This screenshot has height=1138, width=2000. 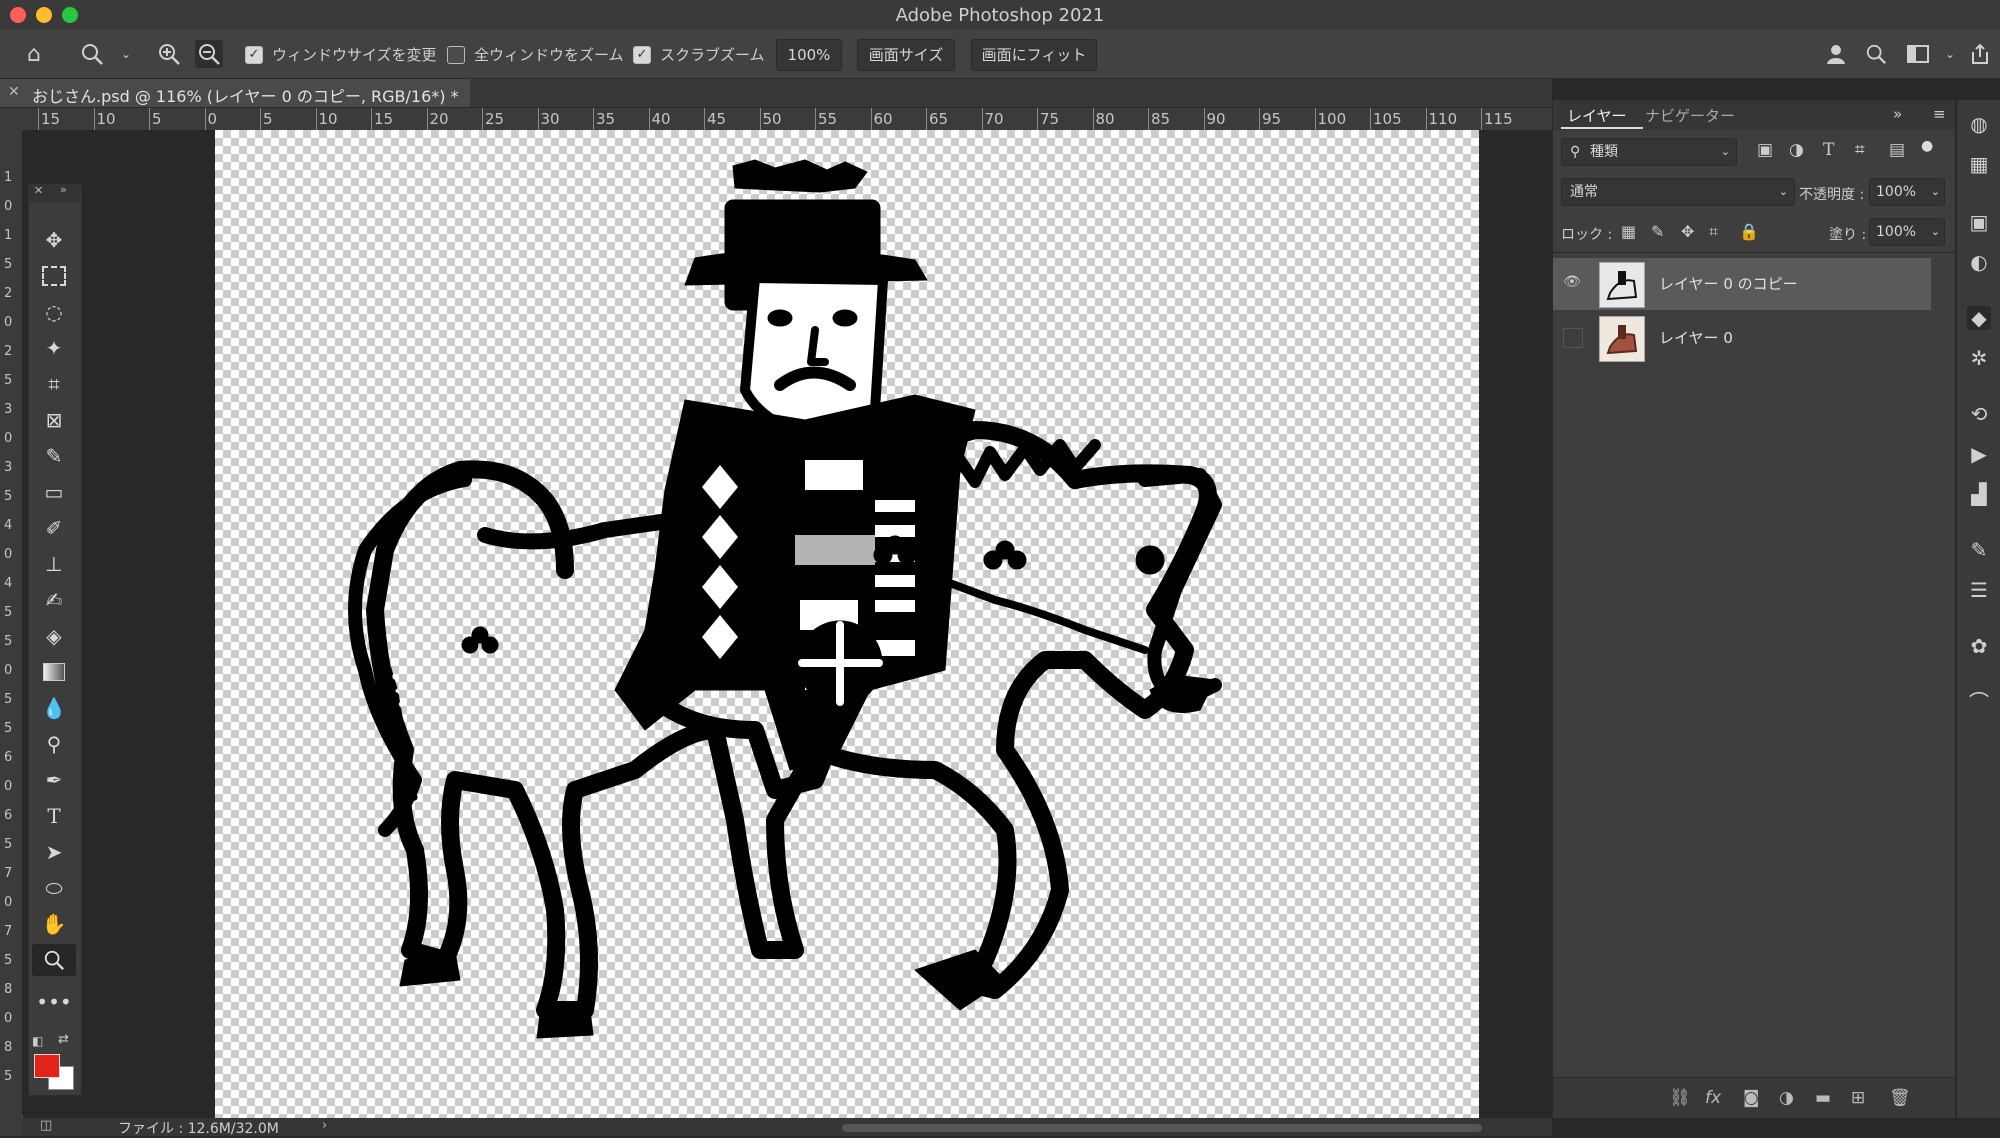 I want to click on healing-brush-tool-icon: ▭, so click(x=54, y=492).